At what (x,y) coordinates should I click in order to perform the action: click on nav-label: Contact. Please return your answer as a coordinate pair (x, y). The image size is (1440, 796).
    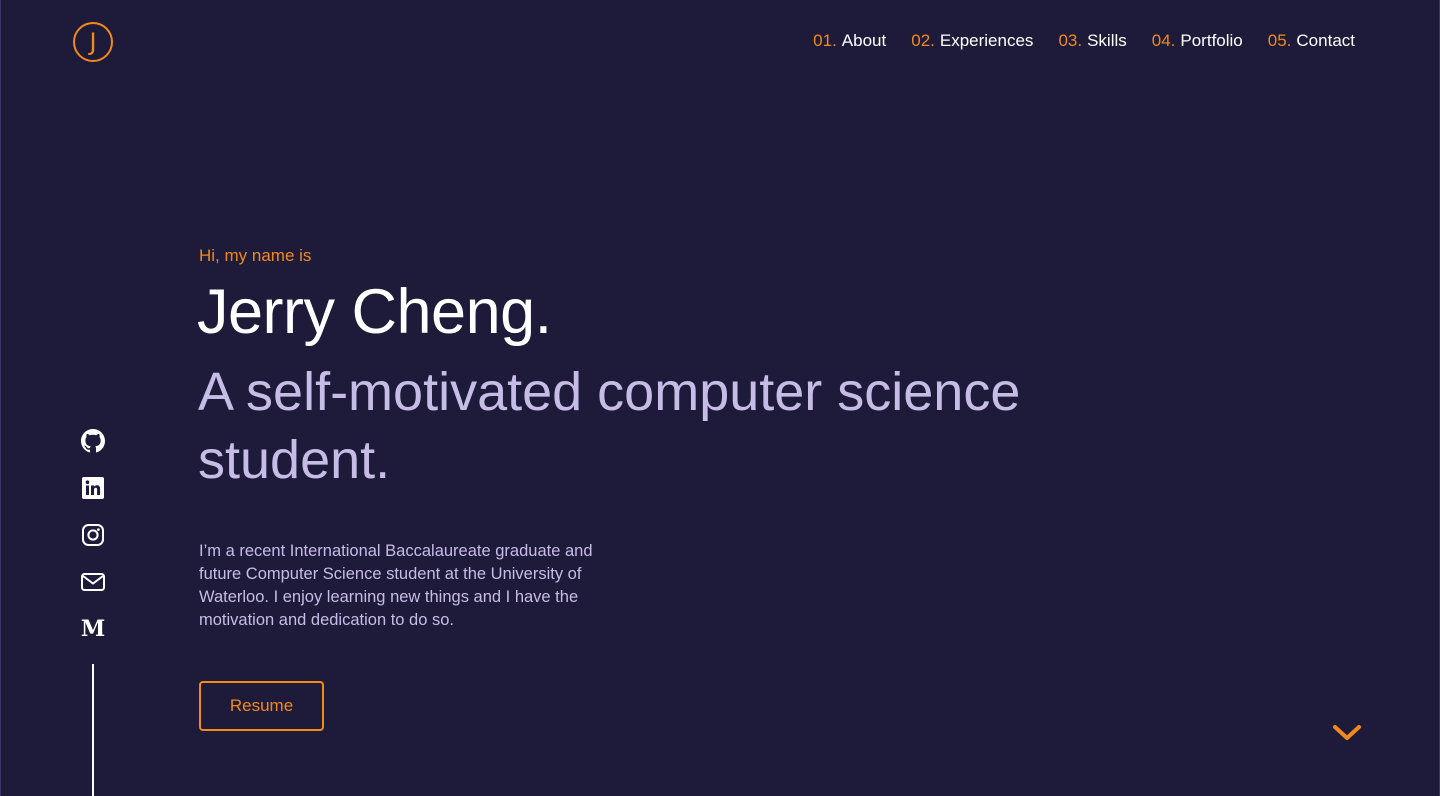
    Looking at the image, I should click on (1325, 40).